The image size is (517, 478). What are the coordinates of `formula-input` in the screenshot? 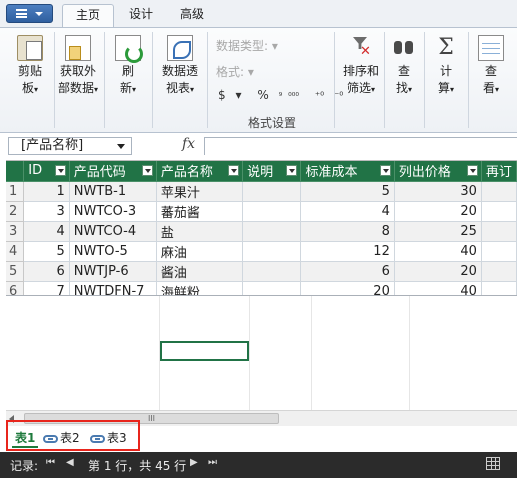 It's located at (360, 146).